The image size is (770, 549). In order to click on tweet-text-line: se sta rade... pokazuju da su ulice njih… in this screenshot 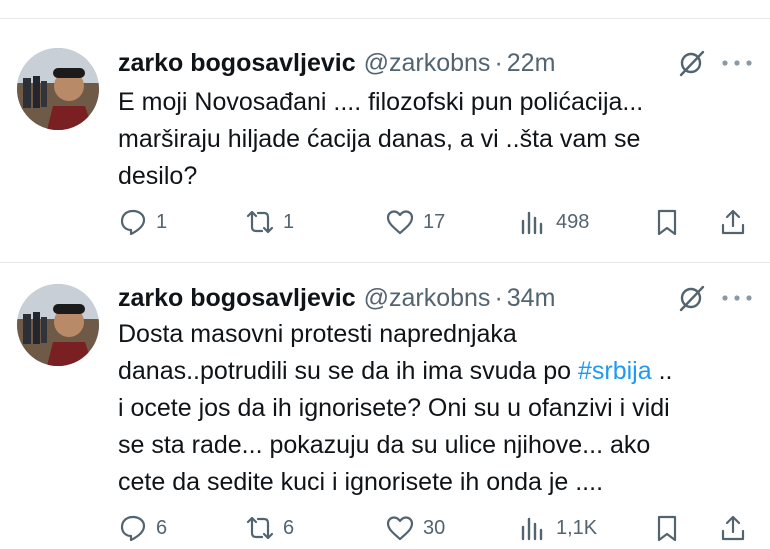, I will do `click(384, 445)`.